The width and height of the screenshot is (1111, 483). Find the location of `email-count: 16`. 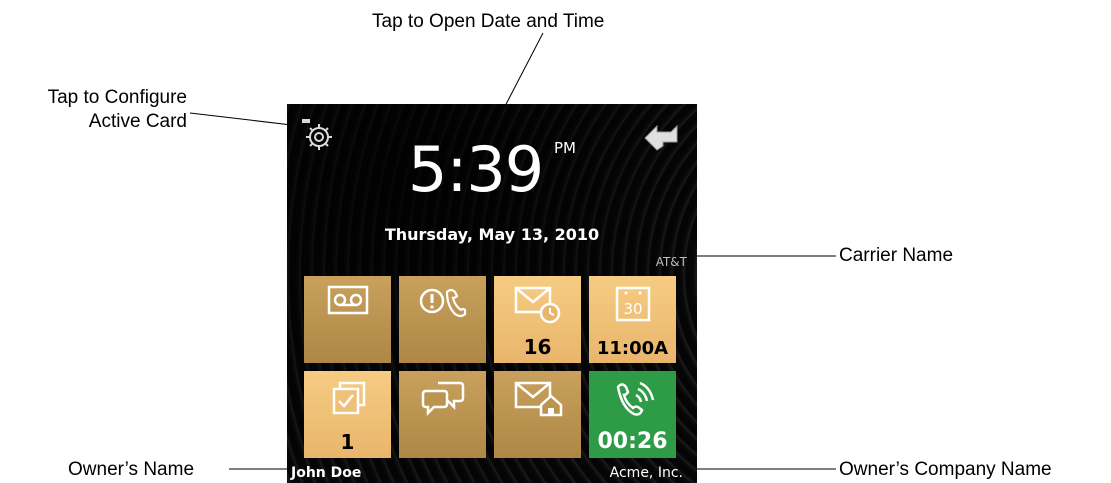

email-count: 16 is located at coordinates (537, 347).